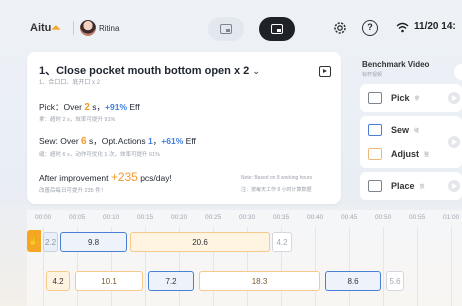 The image size is (462, 306). I want to click on pick-subtext: 拿：超时 2 s，效率可提升 91%, so click(77, 120).